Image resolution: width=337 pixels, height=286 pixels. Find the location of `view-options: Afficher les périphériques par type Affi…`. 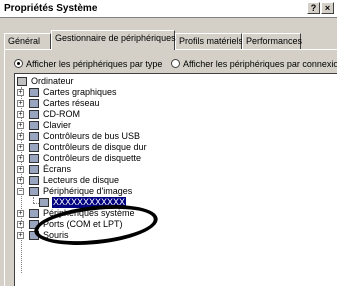

view-options: Afficher les périphériques par type Affi… is located at coordinates (175, 64).